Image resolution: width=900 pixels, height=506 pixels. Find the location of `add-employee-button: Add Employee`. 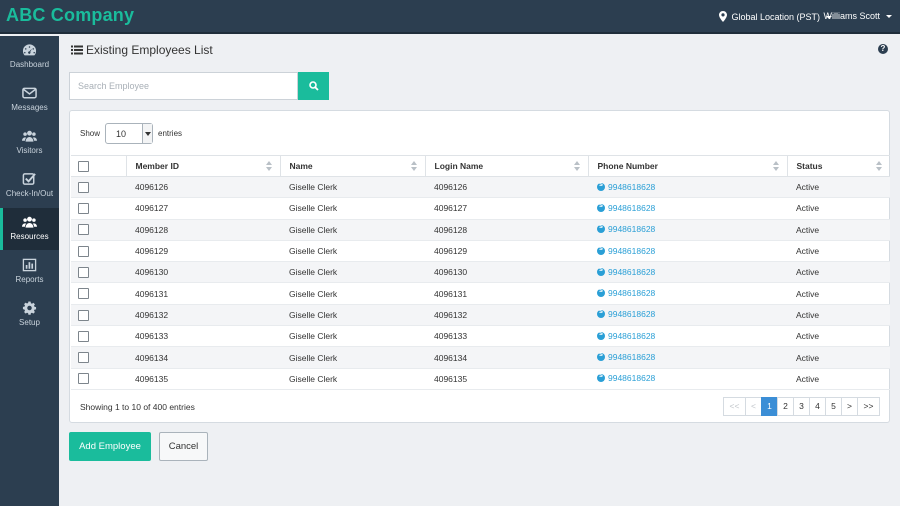

add-employee-button: Add Employee is located at coordinates (110, 446).